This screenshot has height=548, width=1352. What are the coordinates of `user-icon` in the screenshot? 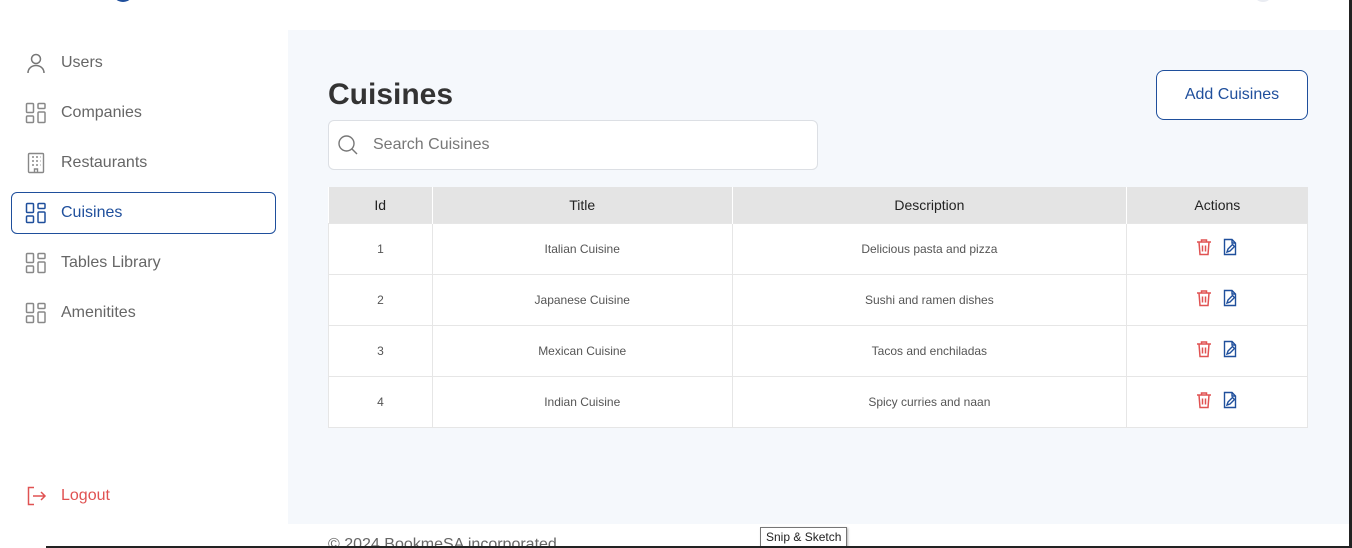 It's located at (36, 63).